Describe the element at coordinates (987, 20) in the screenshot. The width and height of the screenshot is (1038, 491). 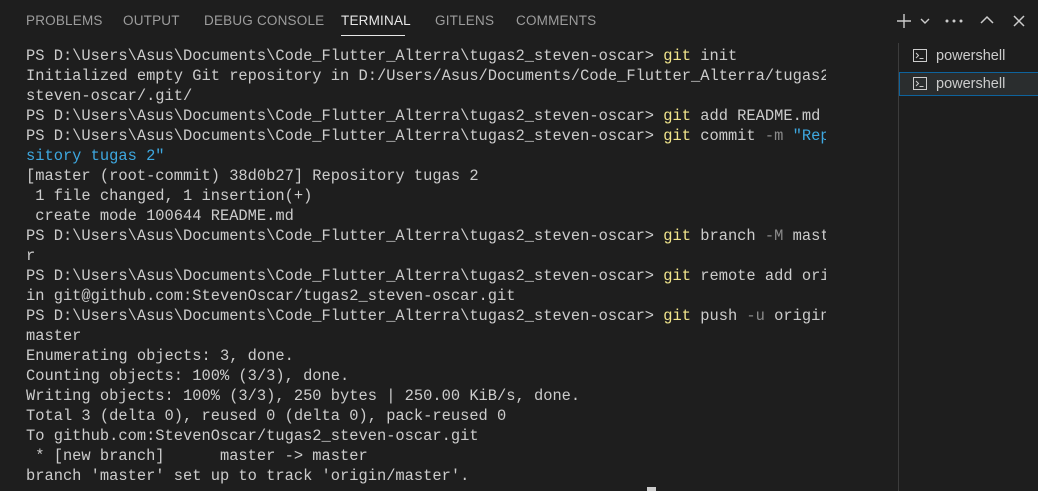
I see `chevron-up-icon` at that location.